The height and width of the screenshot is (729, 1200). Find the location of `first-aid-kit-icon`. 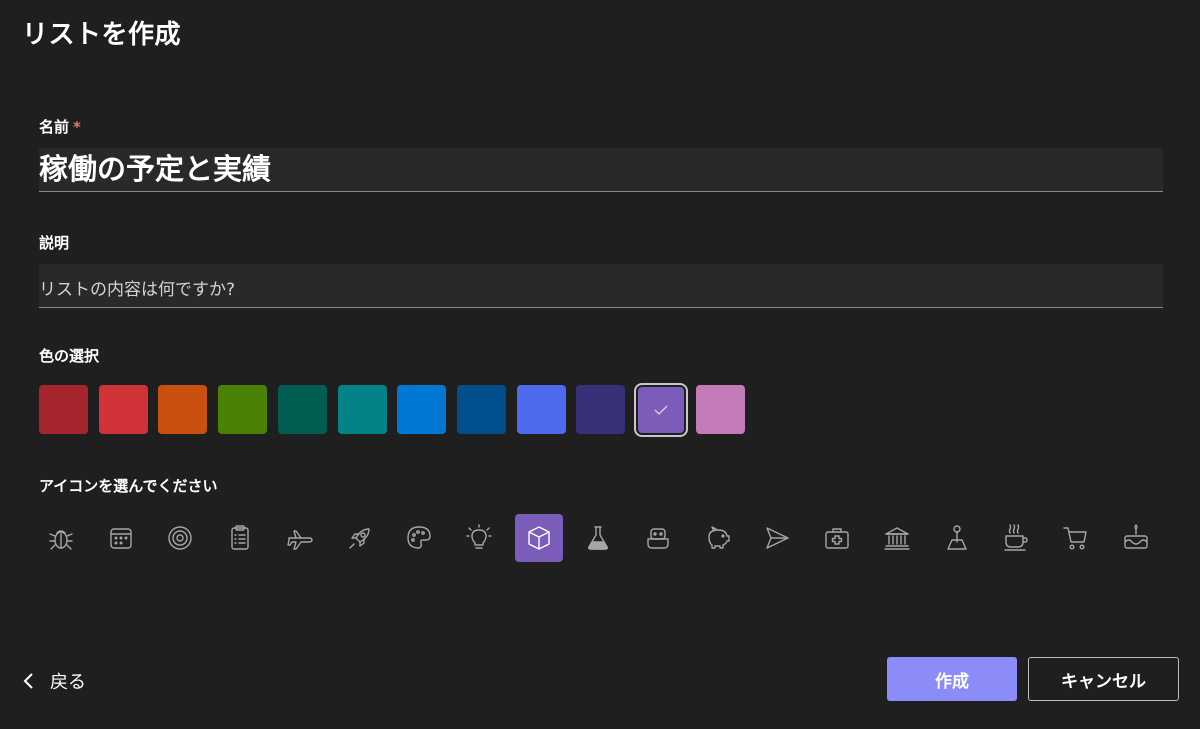

first-aid-kit-icon is located at coordinates (837, 538).